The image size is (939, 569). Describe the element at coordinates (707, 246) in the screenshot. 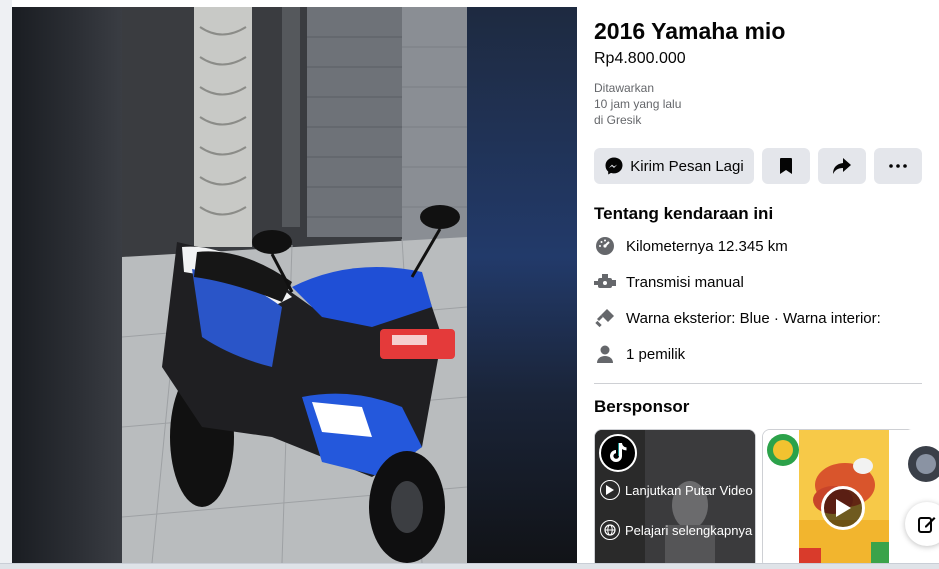

I see `spec-mileage-text: Kilometernya 12.345 km` at that location.